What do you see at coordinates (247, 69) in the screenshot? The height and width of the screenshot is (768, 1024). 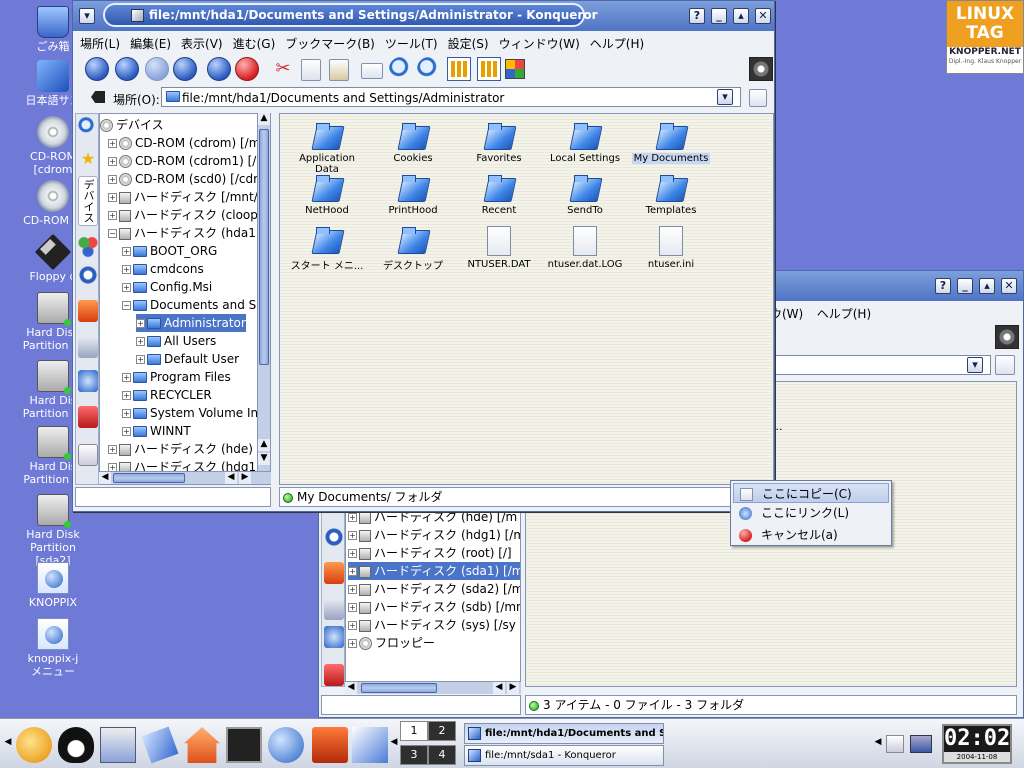 I see `stop-icon` at bounding box center [247, 69].